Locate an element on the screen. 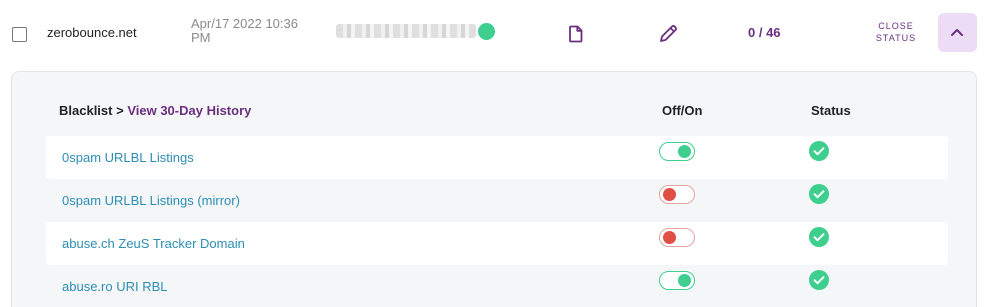 This screenshot has height=307, width=990. blacklist-row: 0spam URLBL Listings (mirror) is located at coordinates (497, 200).